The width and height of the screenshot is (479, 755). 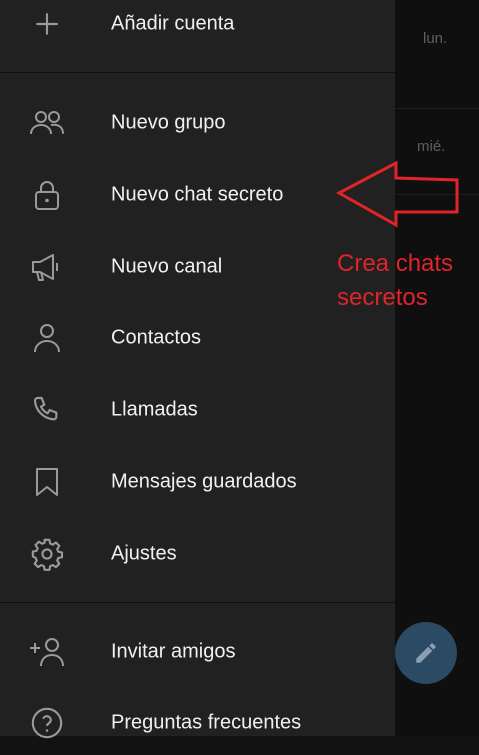 I want to click on menu-item-faq: Preguntas frecuentes, so click(x=197, y=723).